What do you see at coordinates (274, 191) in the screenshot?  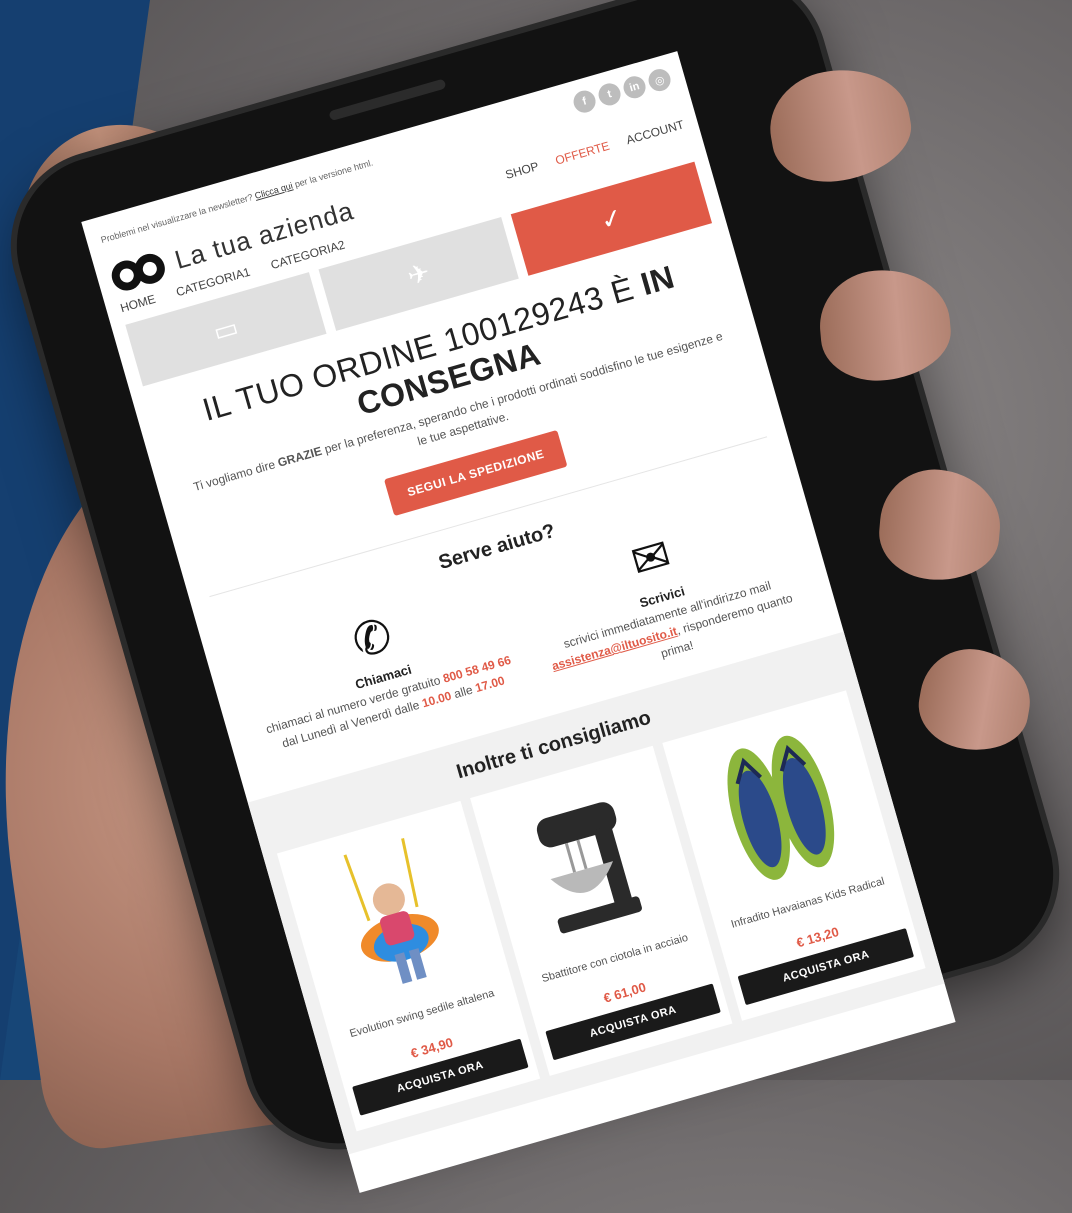 I see `notice-link: Clicca qui` at bounding box center [274, 191].